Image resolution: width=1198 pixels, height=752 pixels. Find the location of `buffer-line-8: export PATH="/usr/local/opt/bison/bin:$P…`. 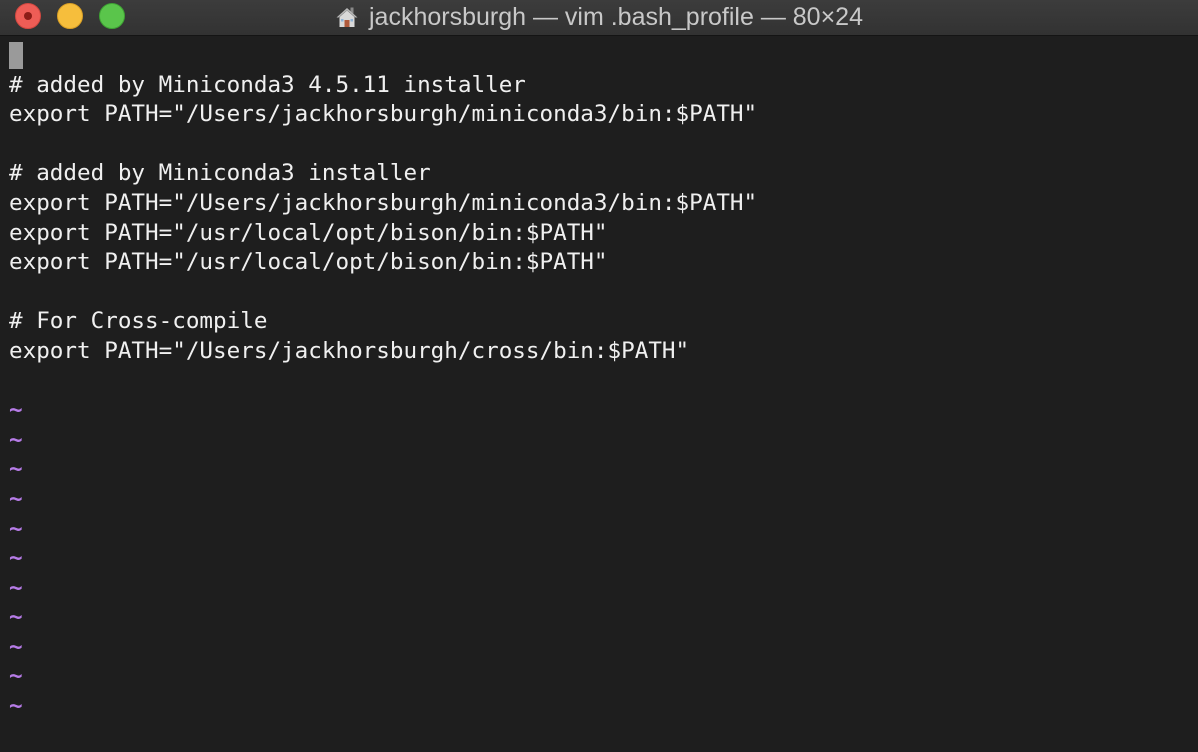

buffer-line-8: export PATH="/usr/local/opt/bison/bin:$P… is located at coordinates (603, 263).